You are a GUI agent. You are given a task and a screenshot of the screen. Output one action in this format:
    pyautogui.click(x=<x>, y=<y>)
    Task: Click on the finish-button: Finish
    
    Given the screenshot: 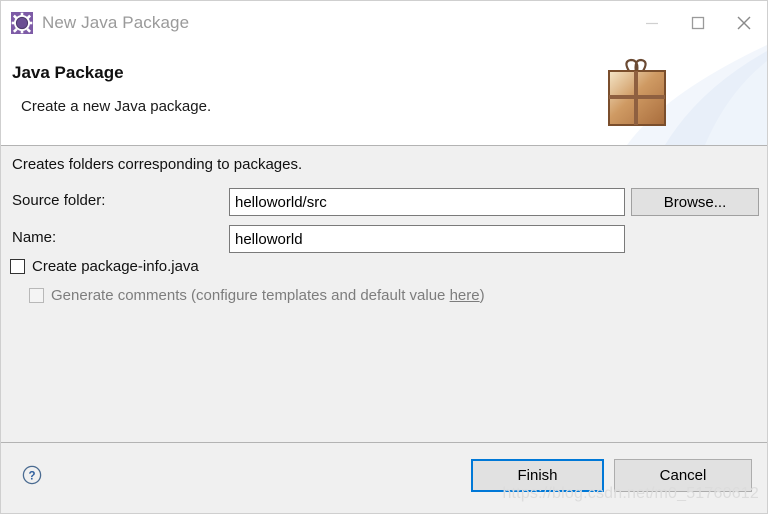 What is the action you would take?
    pyautogui.click(x=537, y=475)
    